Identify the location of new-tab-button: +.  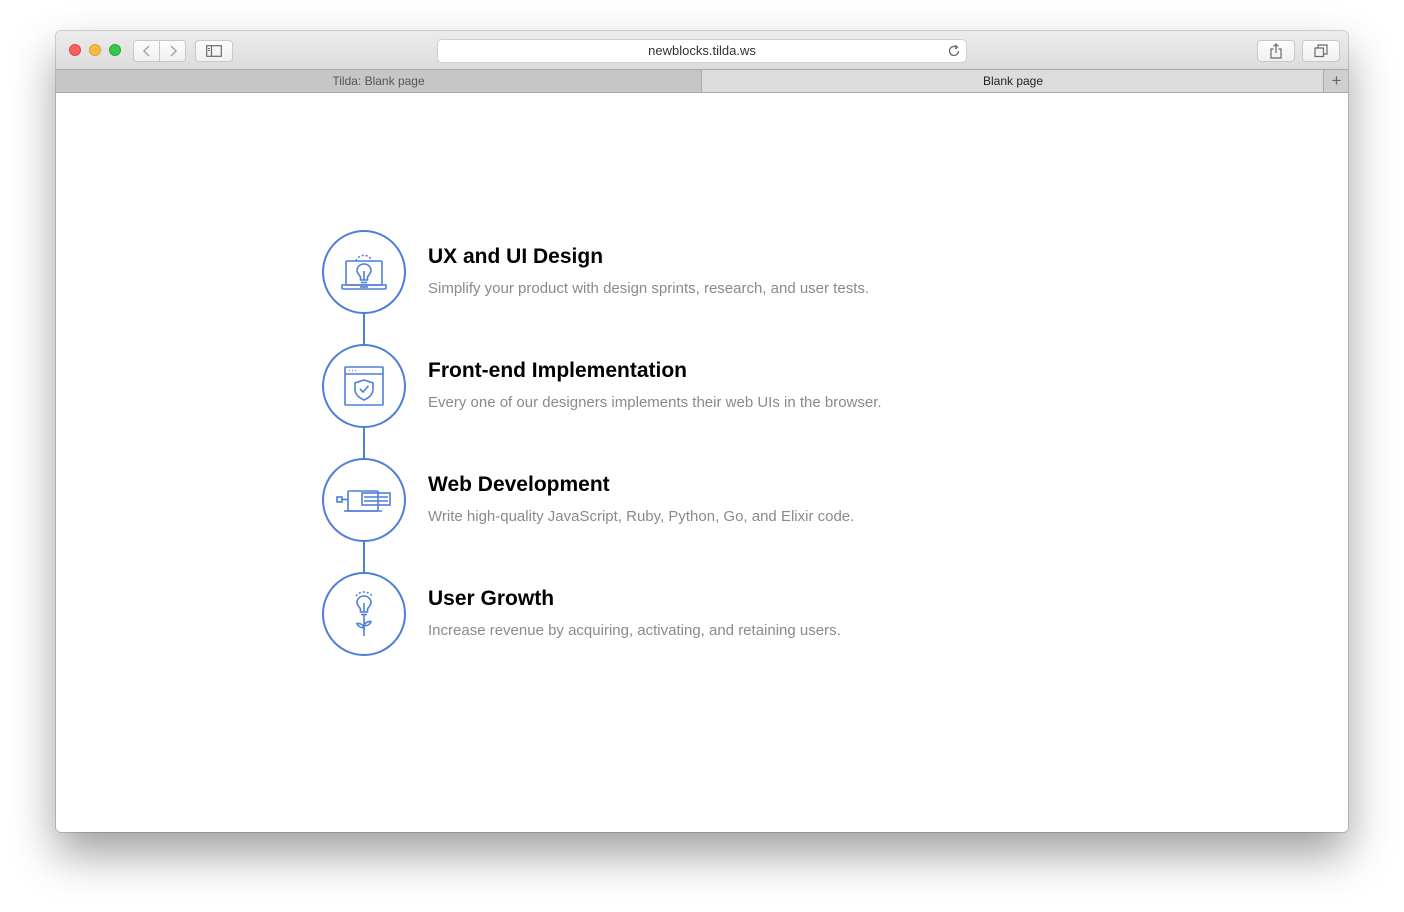
(1335, 81).